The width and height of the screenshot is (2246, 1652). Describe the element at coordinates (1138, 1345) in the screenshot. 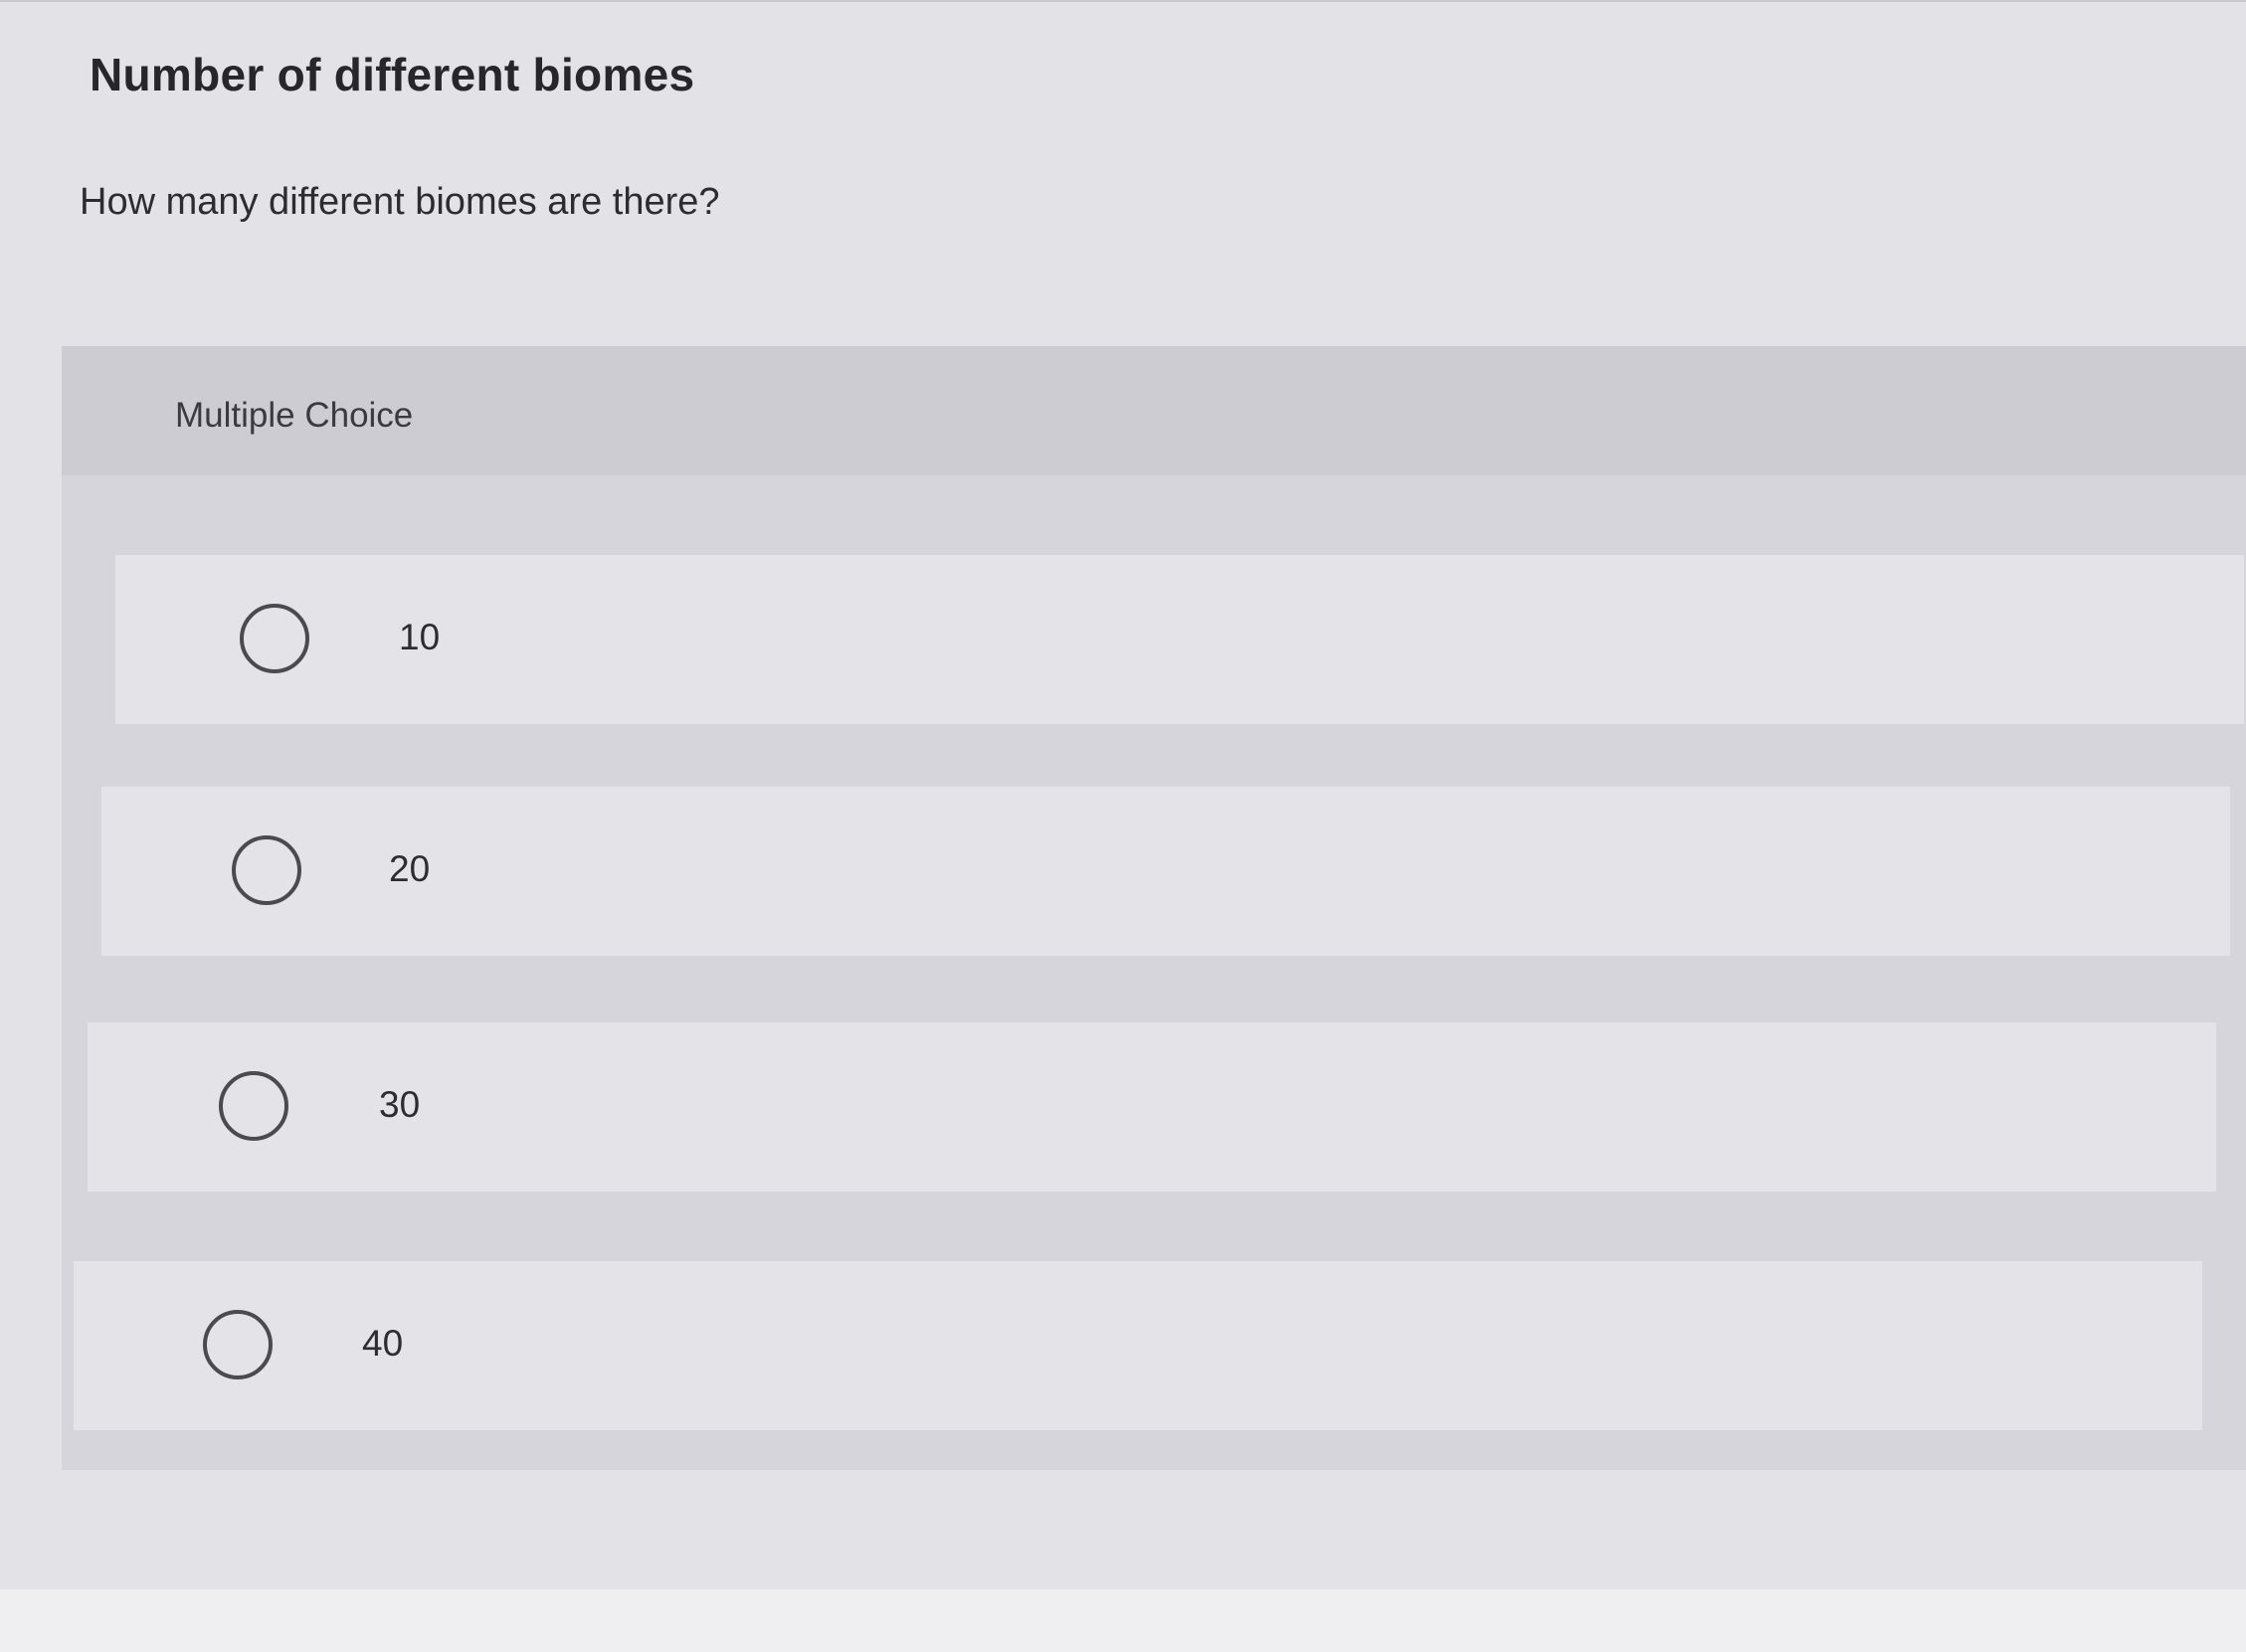

I see `choice-option-4: 40` at that location.